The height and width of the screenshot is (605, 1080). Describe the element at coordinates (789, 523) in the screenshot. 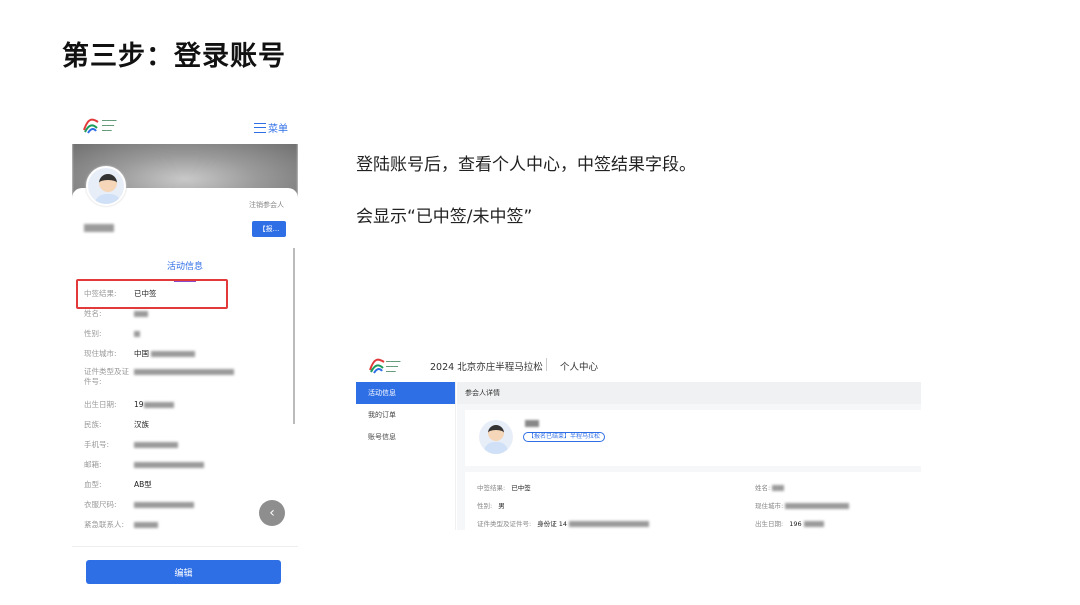

I see `field-birth: 出生日期: 196` at that location.